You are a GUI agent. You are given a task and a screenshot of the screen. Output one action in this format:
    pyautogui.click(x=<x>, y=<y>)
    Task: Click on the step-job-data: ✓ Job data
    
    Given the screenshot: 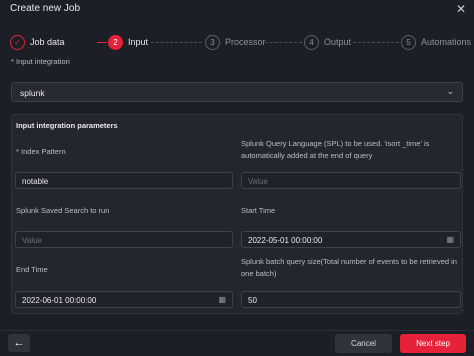 What is the action you would take?
    pyautogui.click(x=37, y=42)
    